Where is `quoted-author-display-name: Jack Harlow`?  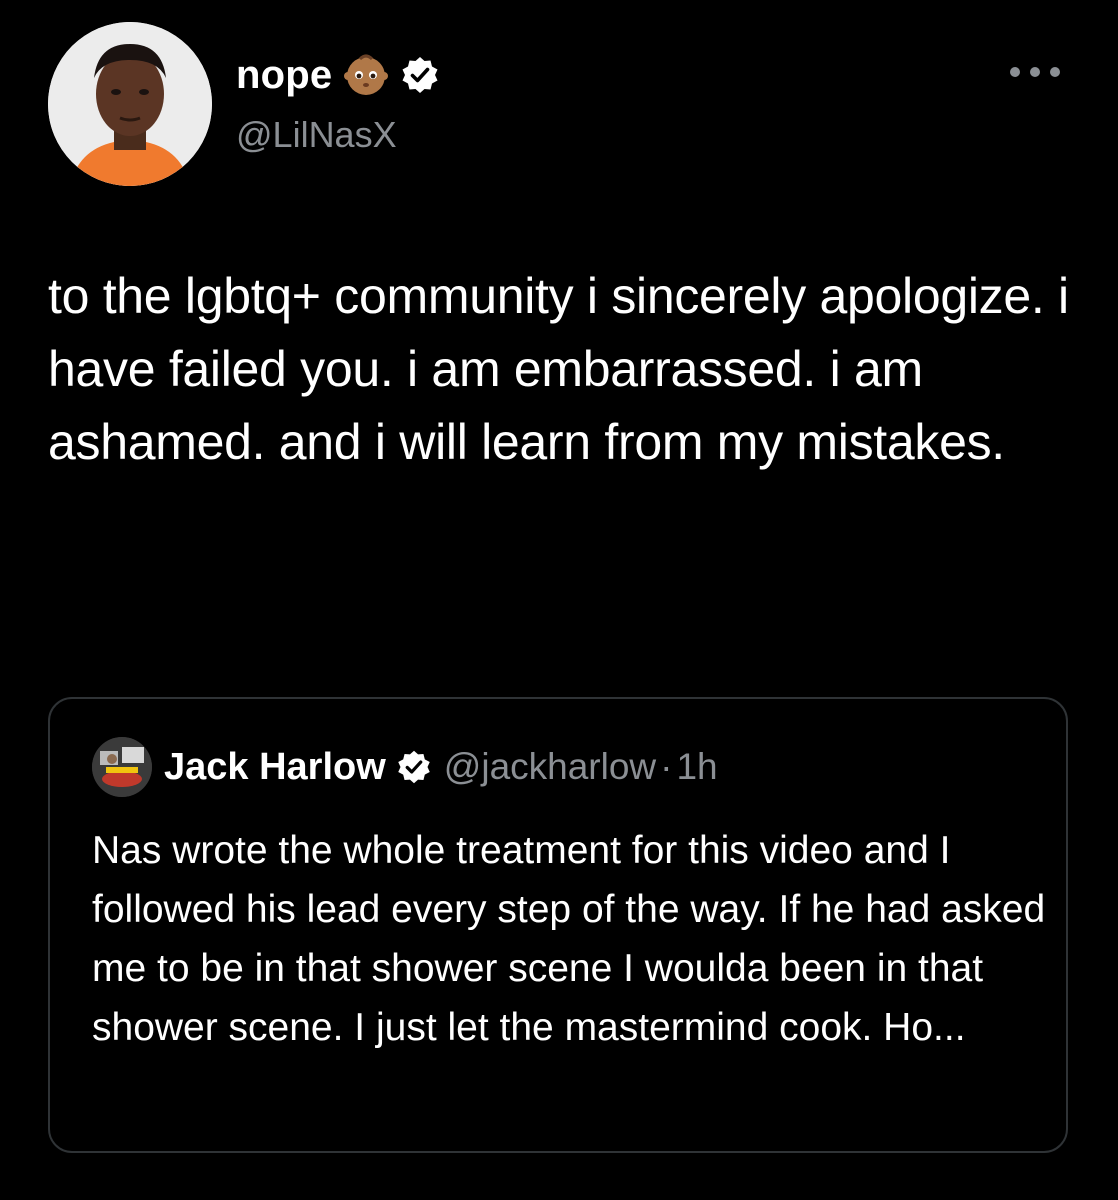 quoted-author-display-name: Jack Harlow is located at coordinates (275, 767).